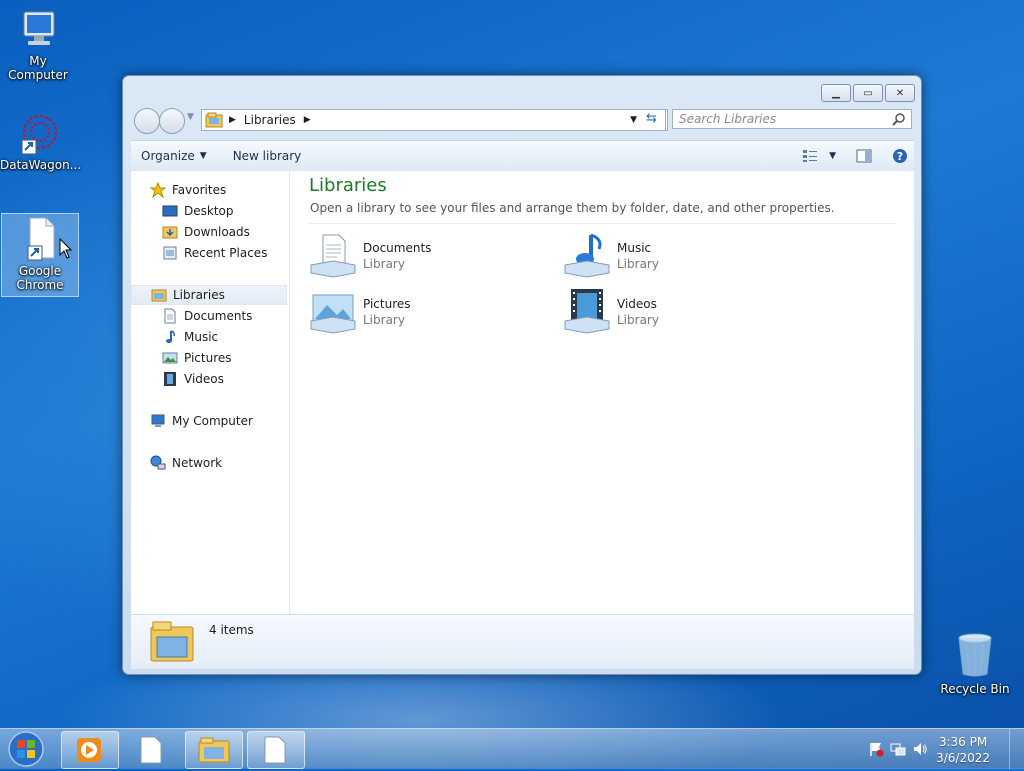  What do you see at coordinates (40, 278) in the screenshot?
I see `desktop-icon-label: Google Chrome` at bounding box center [40, 278].